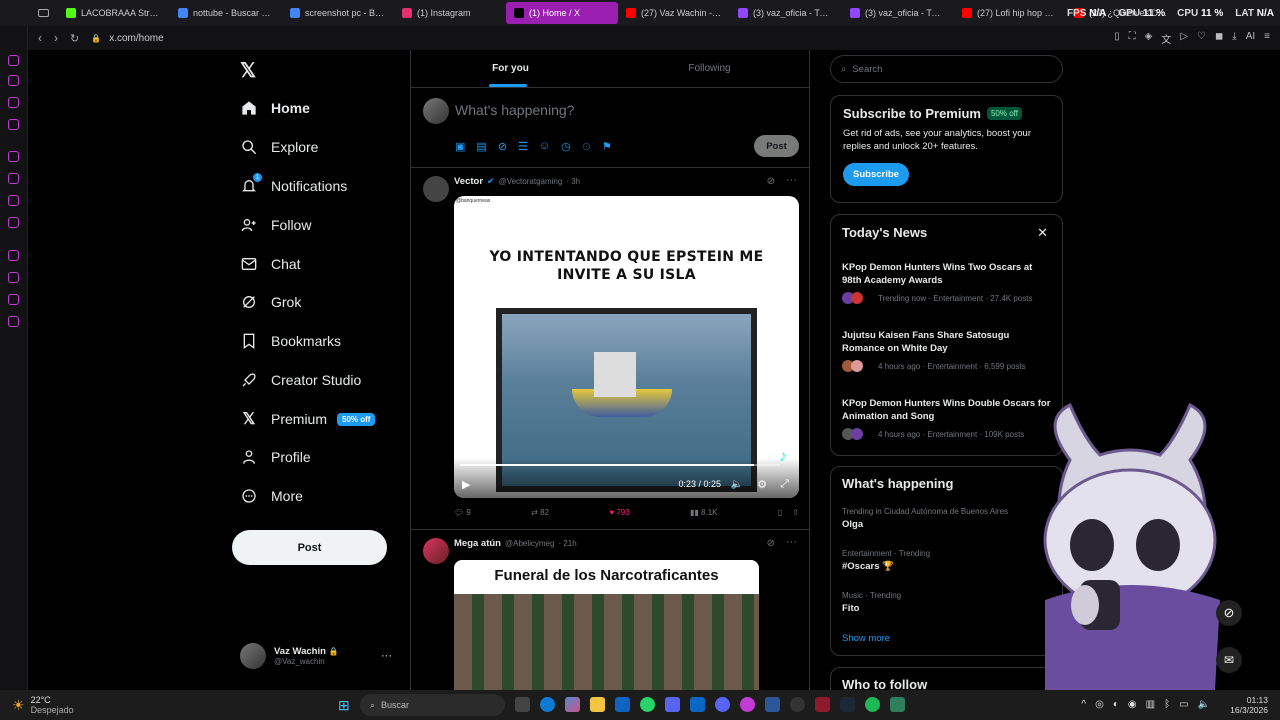 Image resolution: width=1280 pixels, height=720 pixels. I want to click on obs-icon, so click(797, 704).